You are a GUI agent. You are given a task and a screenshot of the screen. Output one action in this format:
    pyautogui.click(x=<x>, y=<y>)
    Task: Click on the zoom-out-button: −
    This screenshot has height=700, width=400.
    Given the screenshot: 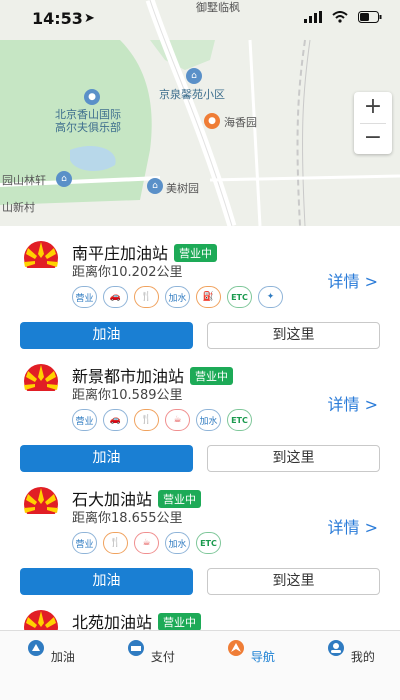 What is the action you would take?
    pyautogui.click(x=373, y=138)
    